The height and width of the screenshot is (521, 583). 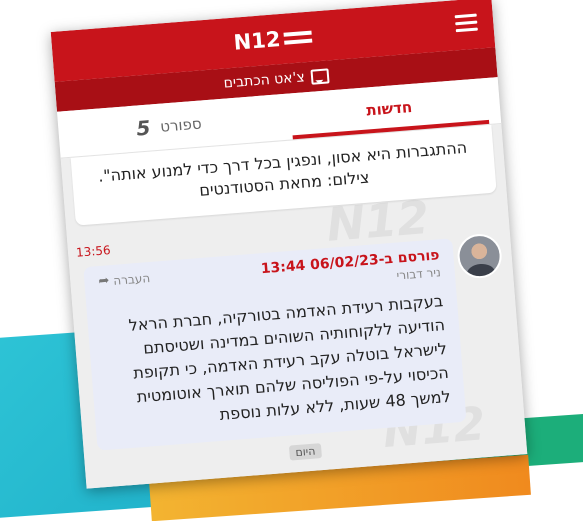 I want to click on forward-arrow-icon: ➦, so click(x=103, y=281).